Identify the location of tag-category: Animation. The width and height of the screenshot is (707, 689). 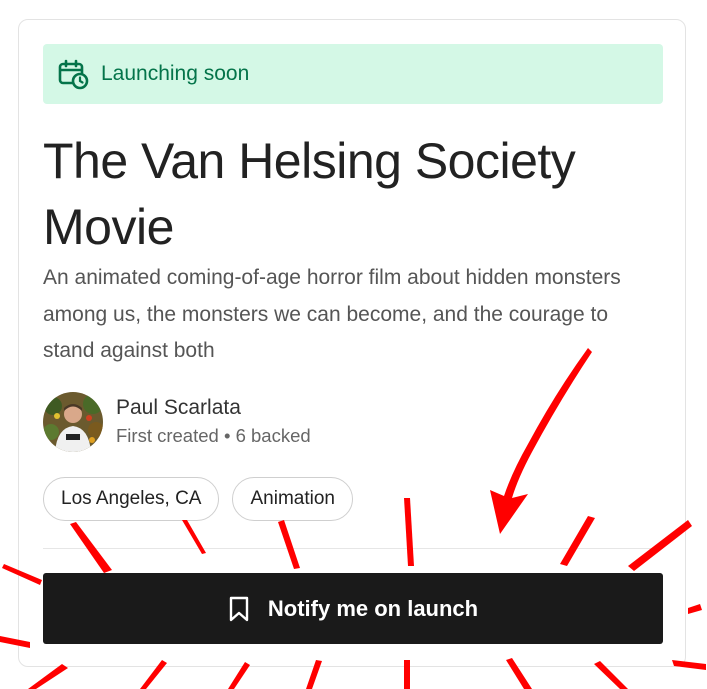
(292, 499).